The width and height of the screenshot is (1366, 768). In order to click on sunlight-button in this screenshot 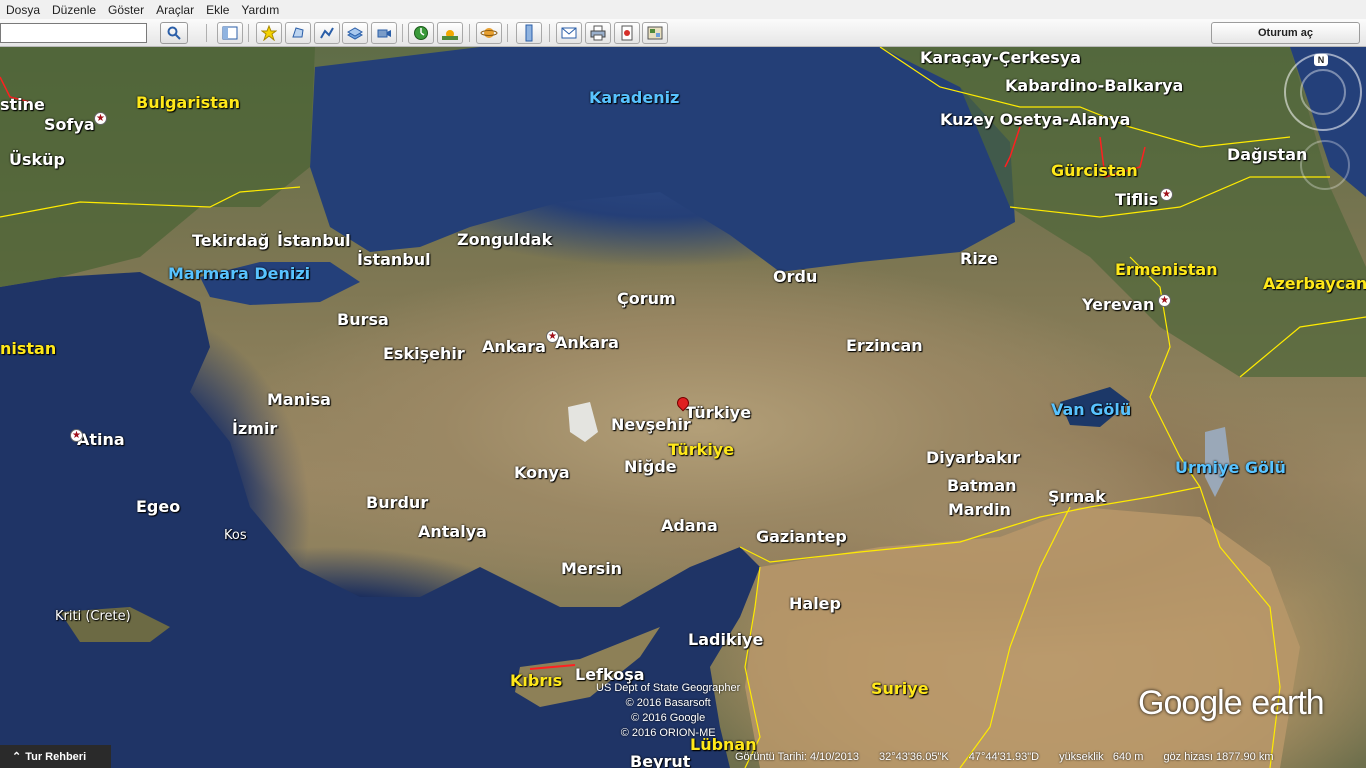, I will do `click(450, 33)`.